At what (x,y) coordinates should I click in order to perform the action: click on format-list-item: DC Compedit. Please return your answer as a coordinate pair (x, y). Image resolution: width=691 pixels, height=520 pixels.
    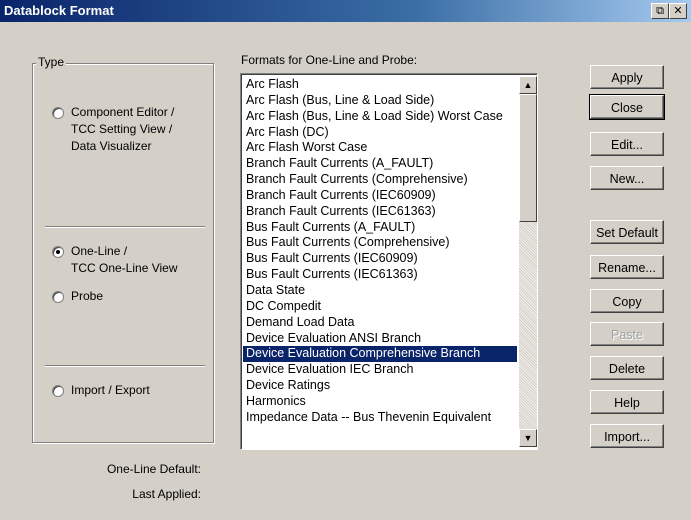
    Looking at the image, I should click on (380, 307).